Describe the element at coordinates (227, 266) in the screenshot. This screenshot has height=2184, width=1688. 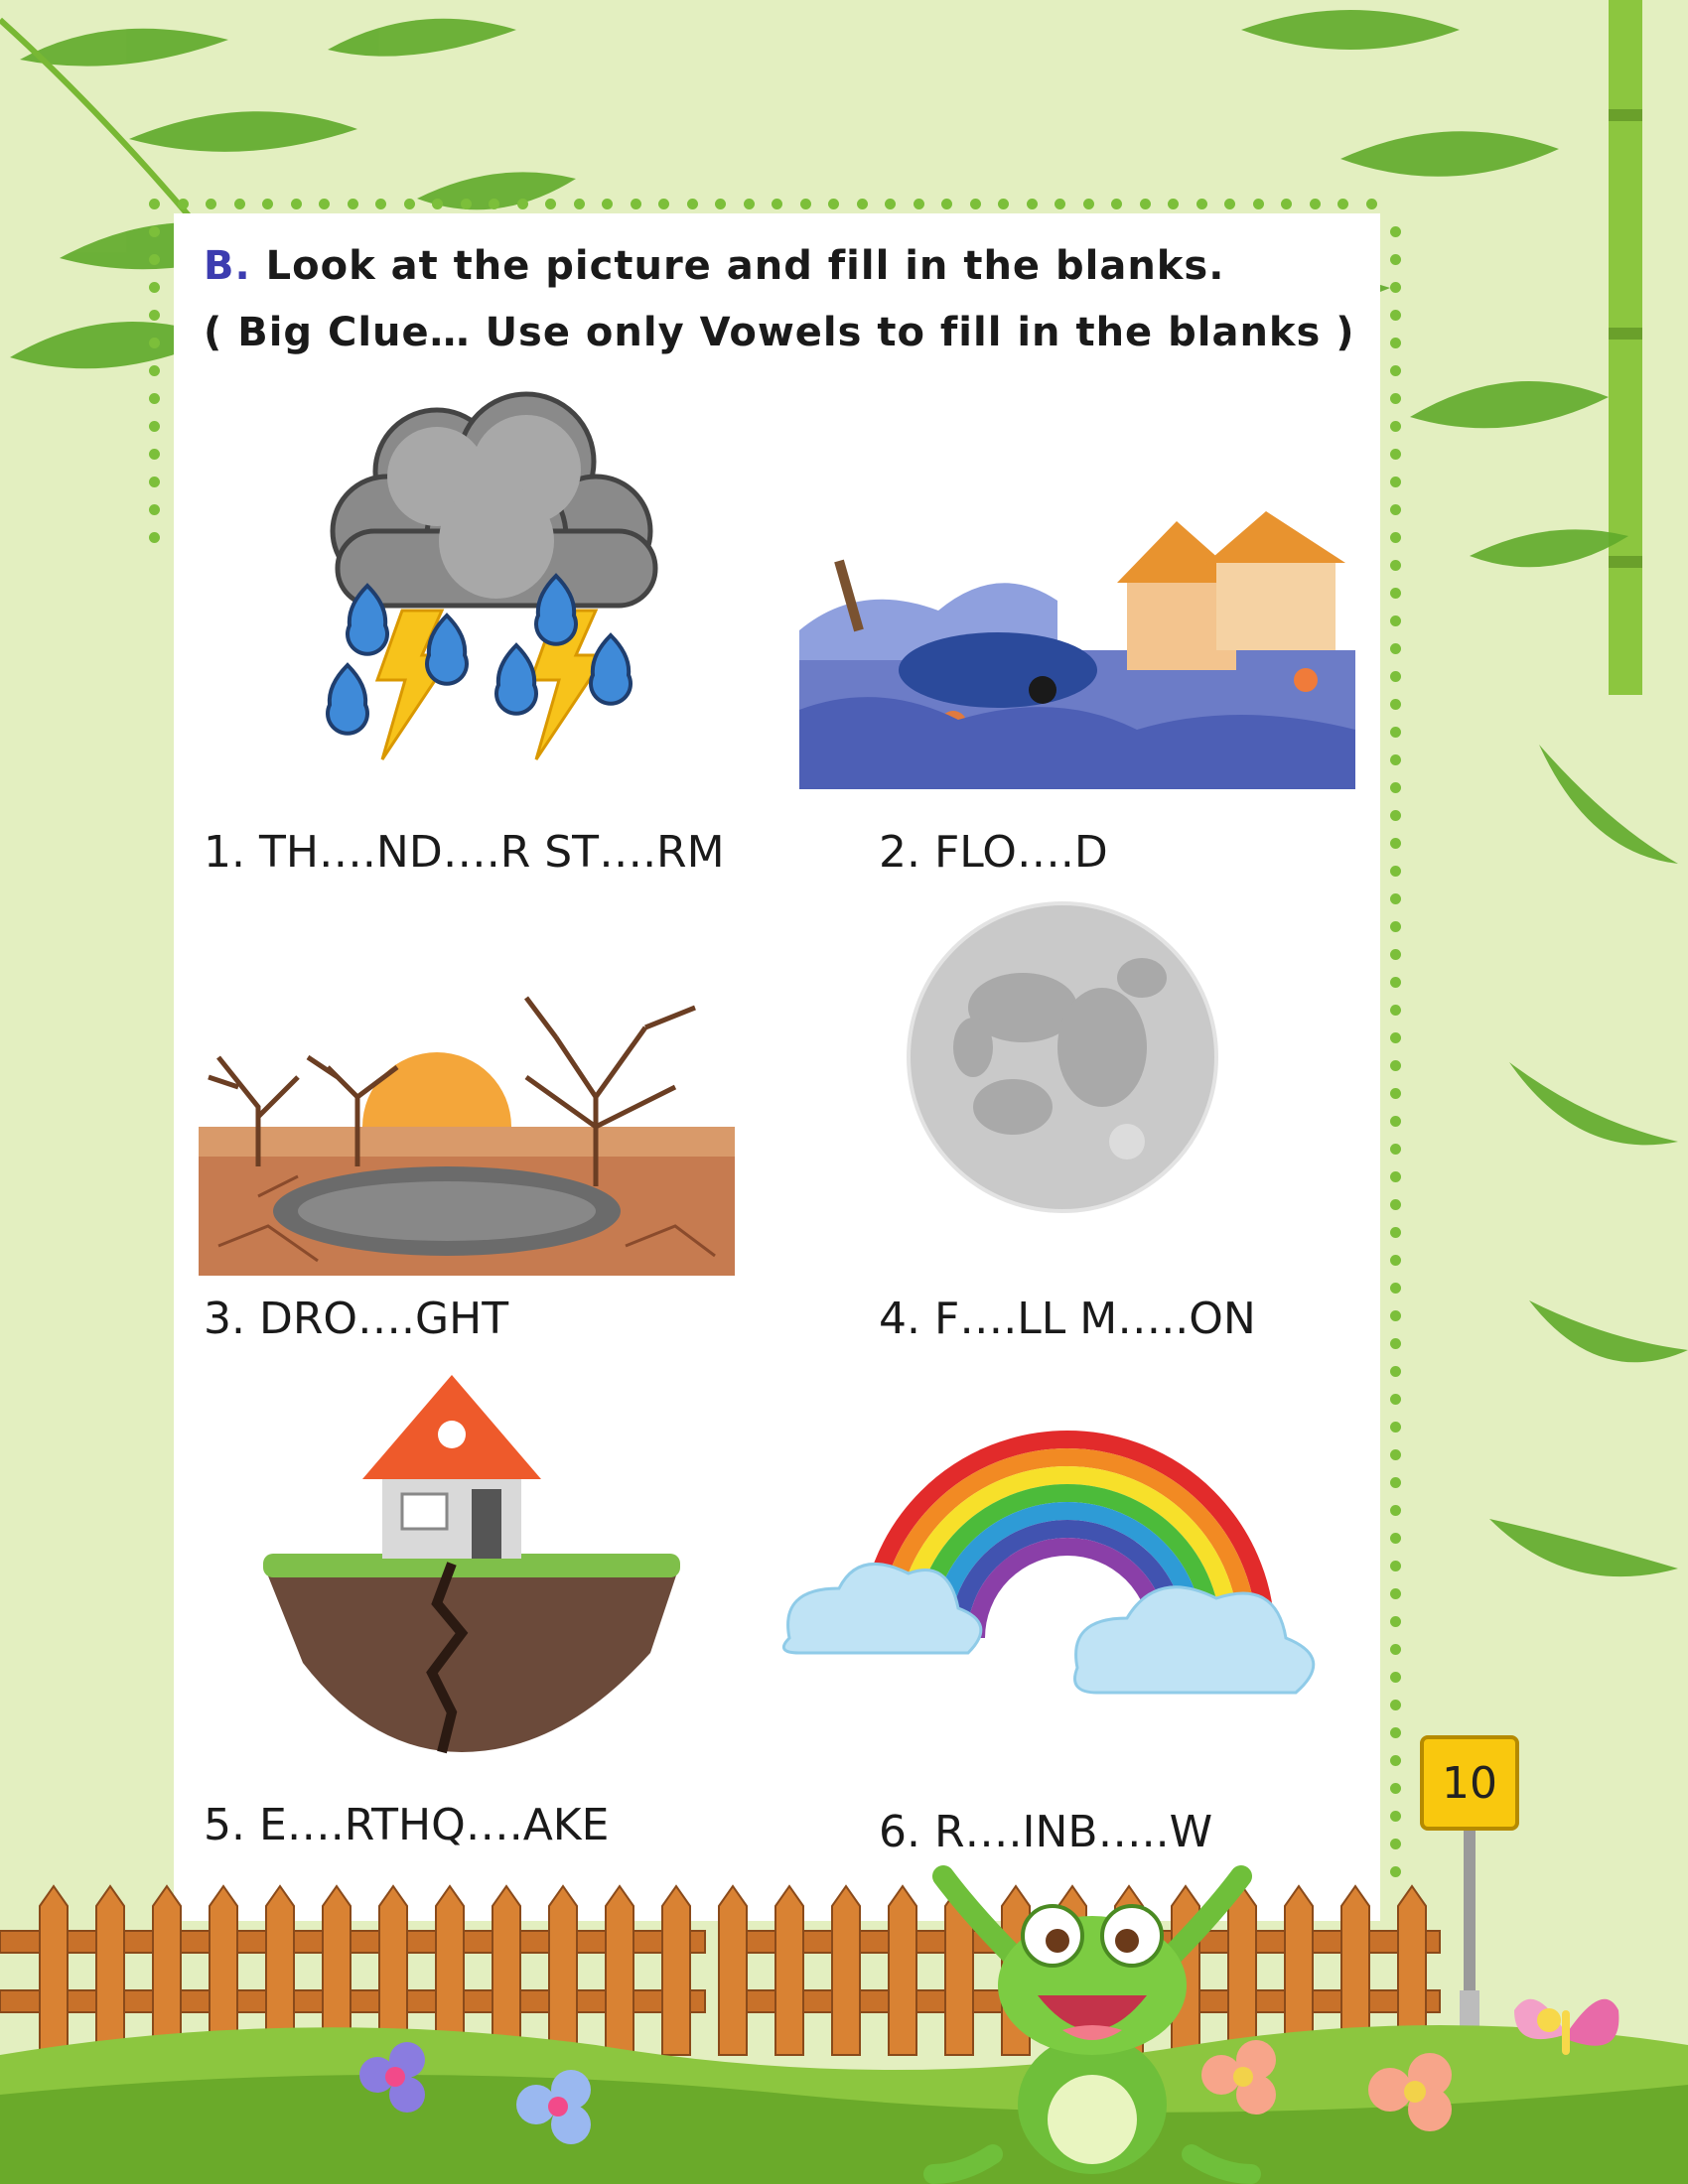
I see `section-marker: B.` at that location.